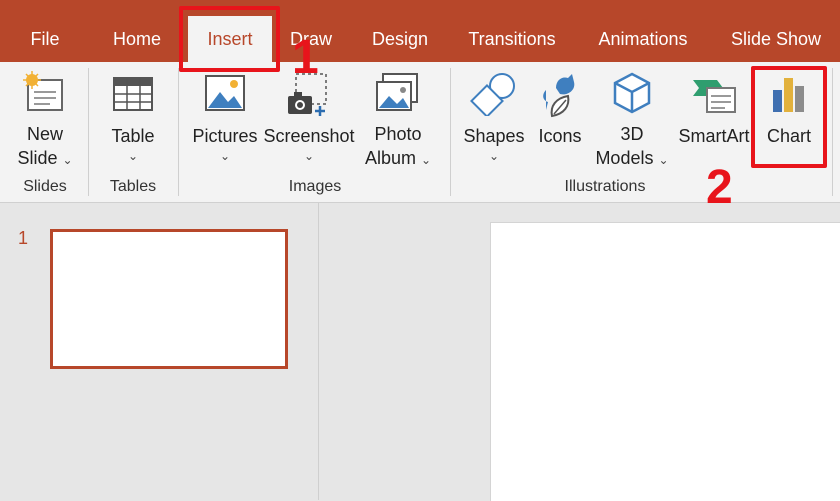 The image size is (840, 501). What do you see at coordinates (643, 31) in the screenshot?
I see `tab-animations: Animations` at bounding box center [643, 31].